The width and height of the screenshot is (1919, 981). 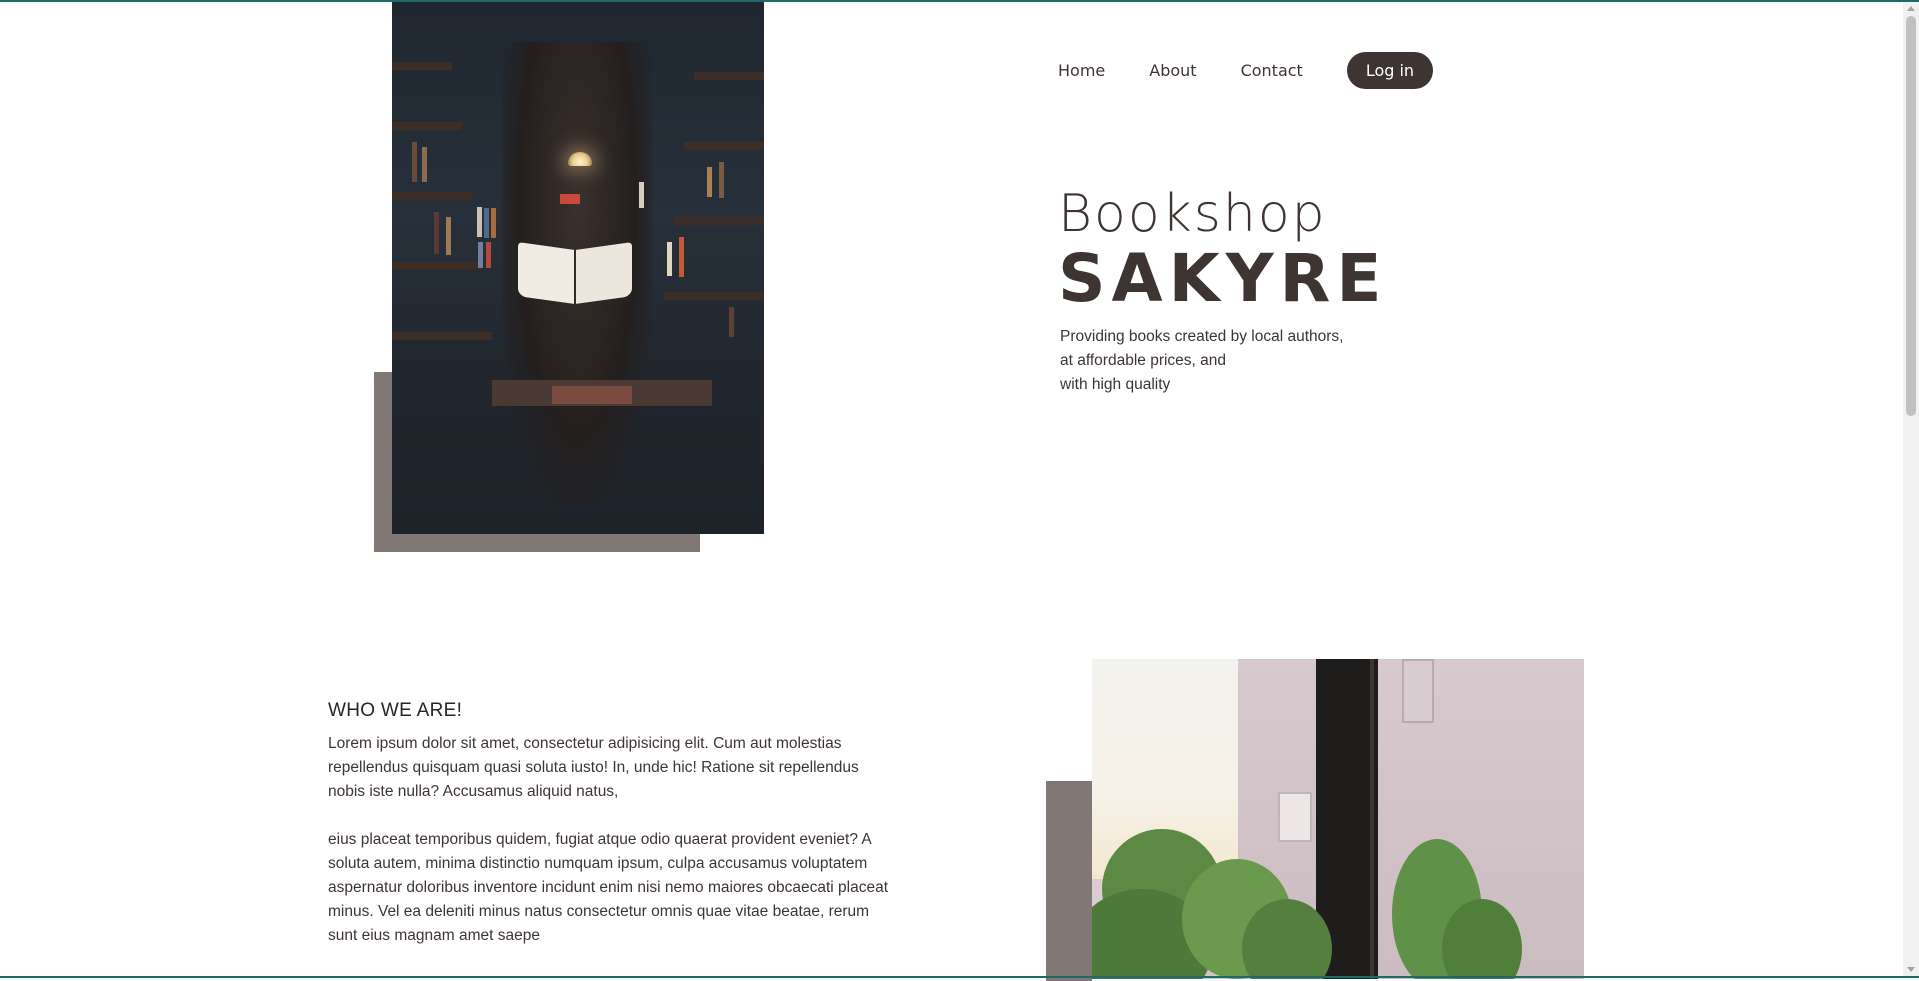 I want to click on tagline-line: at affordable prices, and, so click(x=1143, y=360).